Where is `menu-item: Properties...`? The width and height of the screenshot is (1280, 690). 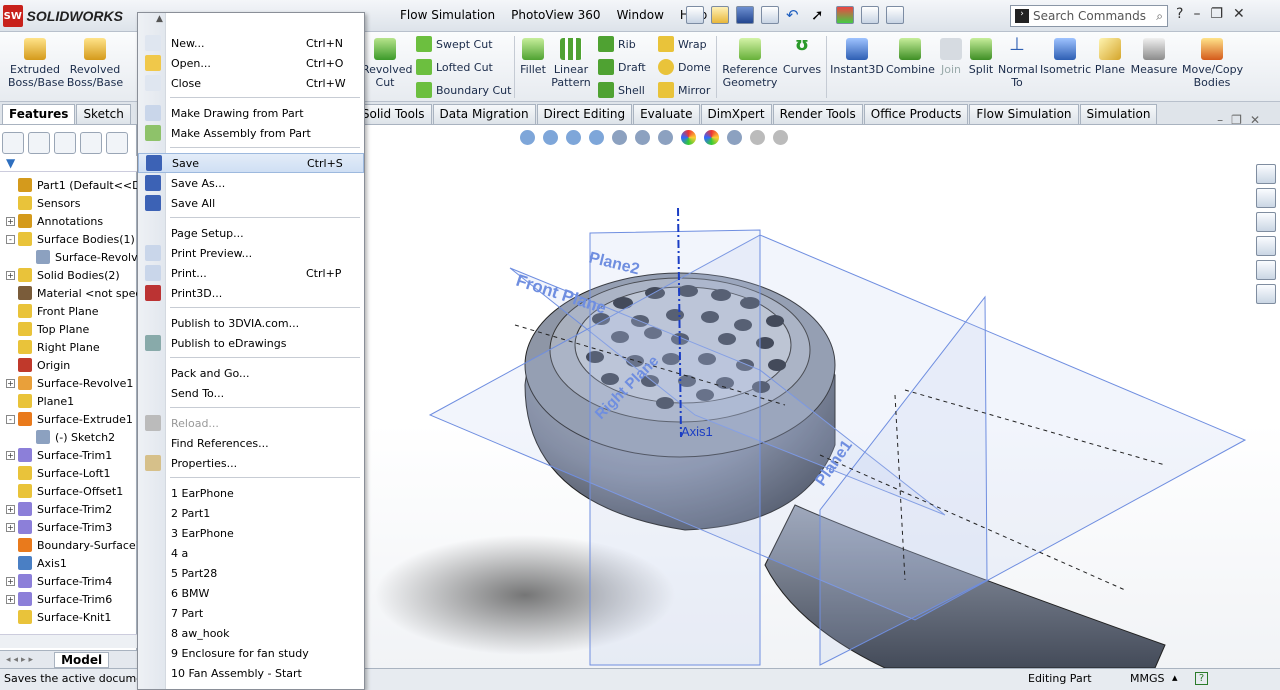 menu-item: Properties... is located at coordinates (251, 463).